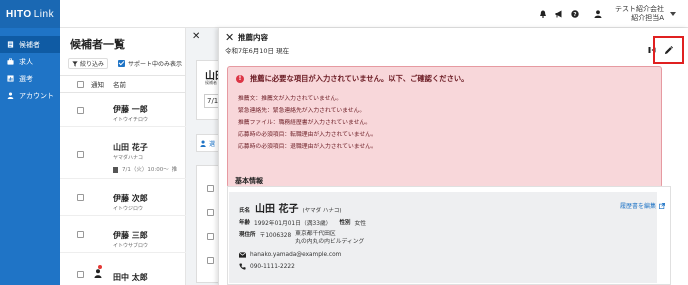  What do you see at coordinates (10, 61) in the screenshot?
I see `briefcase-icon` at bounding box center [10, 61].